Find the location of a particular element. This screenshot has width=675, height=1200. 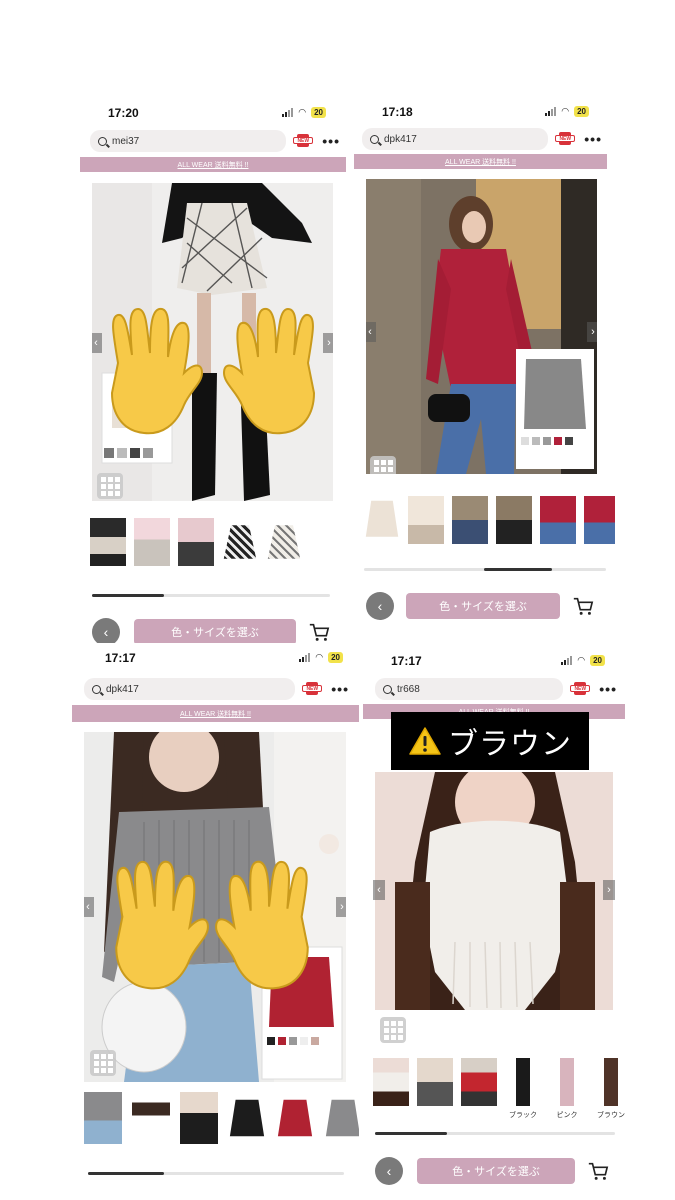

thumbnail-strip: ブラック アイボリー is located at coordinates (196, 542).